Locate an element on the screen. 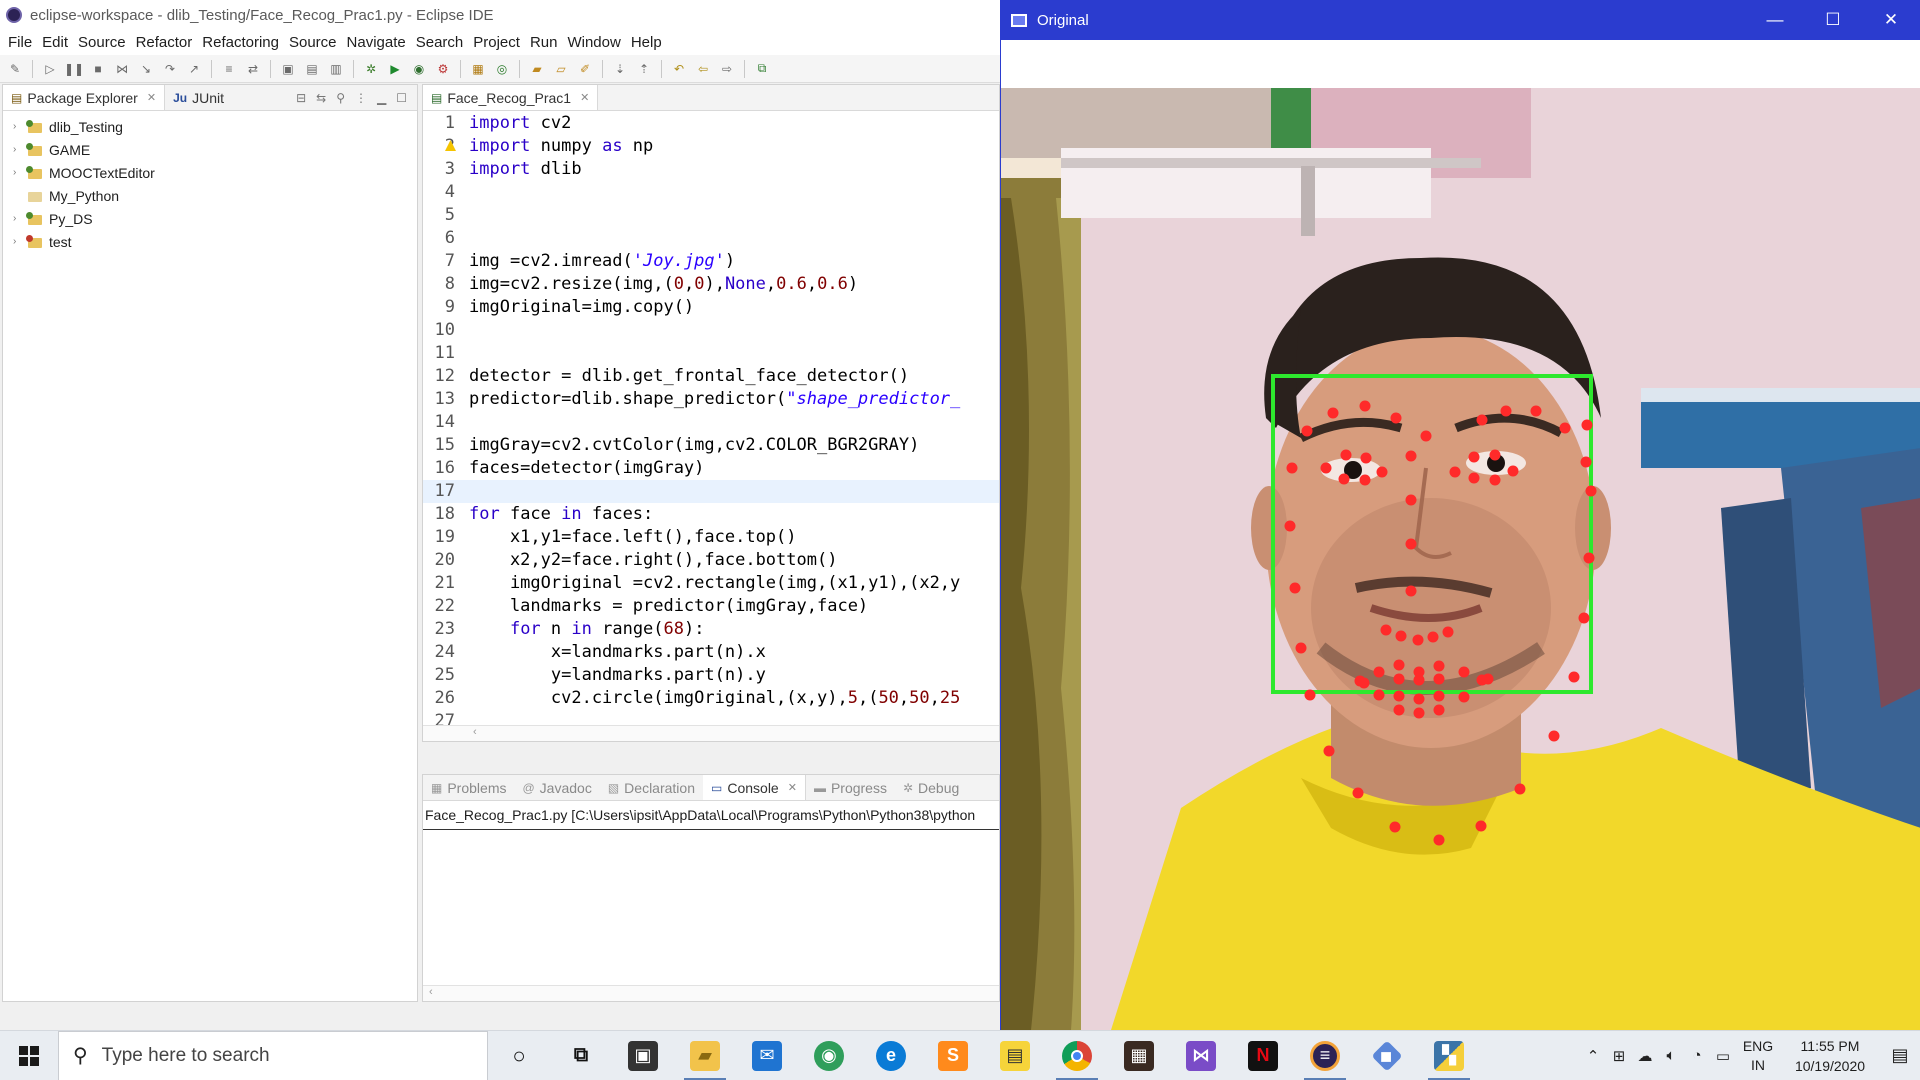 This screenshot has width=1920, height=1080. menu-window: Window is located at coordinates (596, 42).